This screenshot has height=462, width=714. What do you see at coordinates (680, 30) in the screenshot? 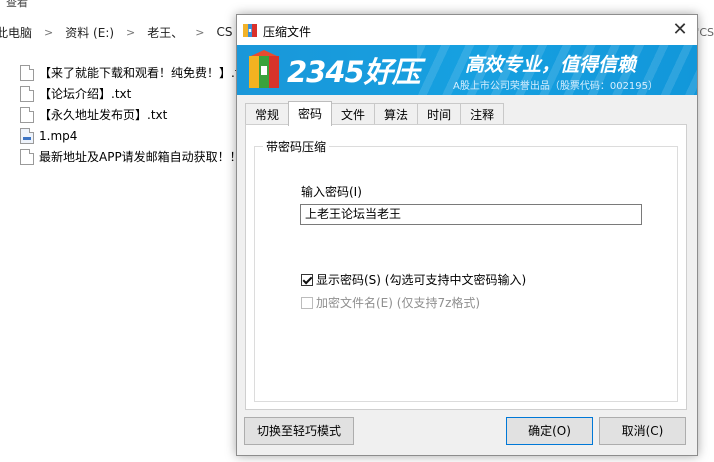
I see `close-button: ✕` at bounding box center [680, 30].